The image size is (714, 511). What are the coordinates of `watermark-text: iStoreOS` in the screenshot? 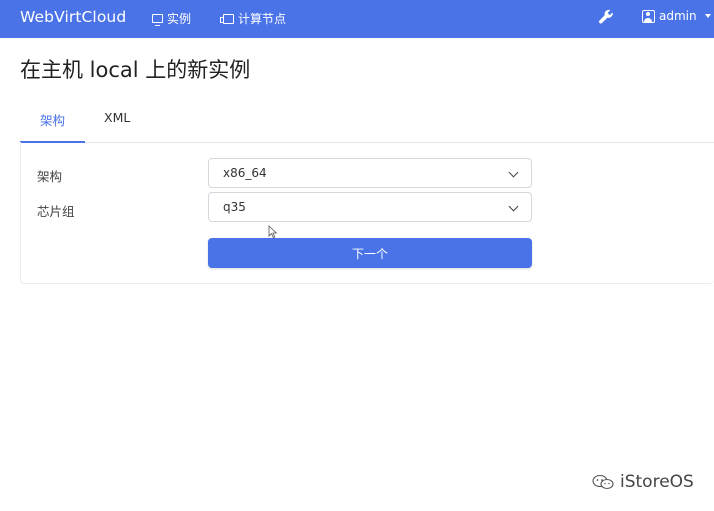 It's located at (657, 482).